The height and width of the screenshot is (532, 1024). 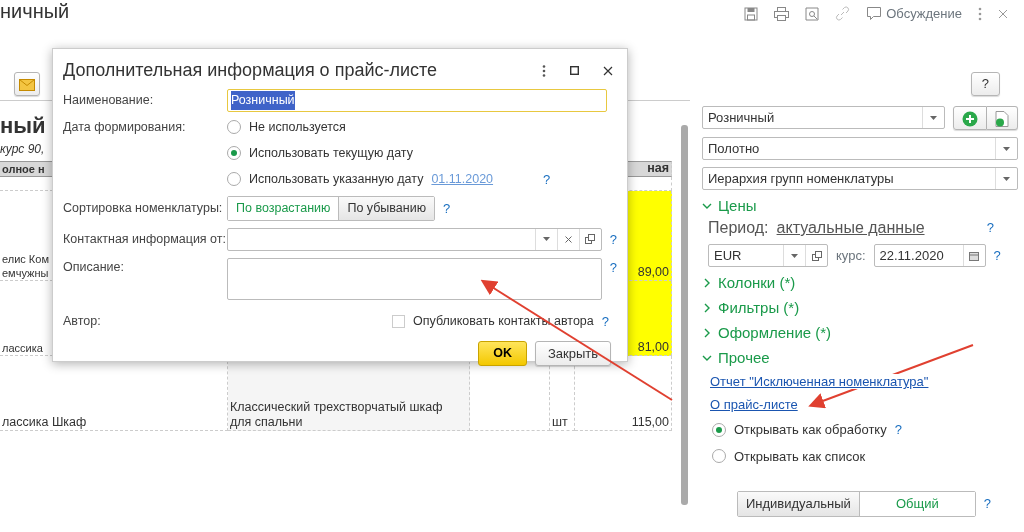 I want to click on period-link: актуальные данные, so click(x=850, y=228).